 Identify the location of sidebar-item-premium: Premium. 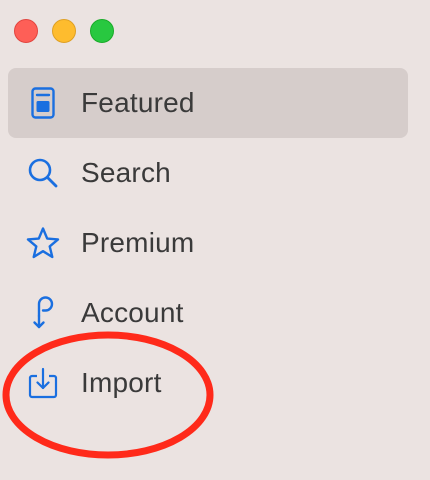
(208, 243).